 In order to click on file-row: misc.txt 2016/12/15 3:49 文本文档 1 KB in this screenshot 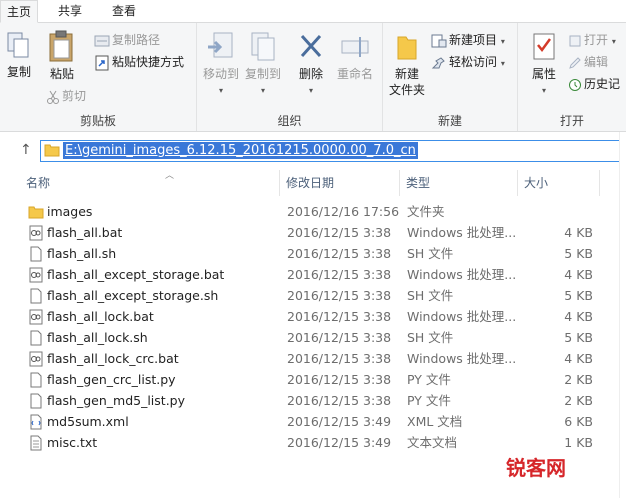, I will do `click(313, 442)`.